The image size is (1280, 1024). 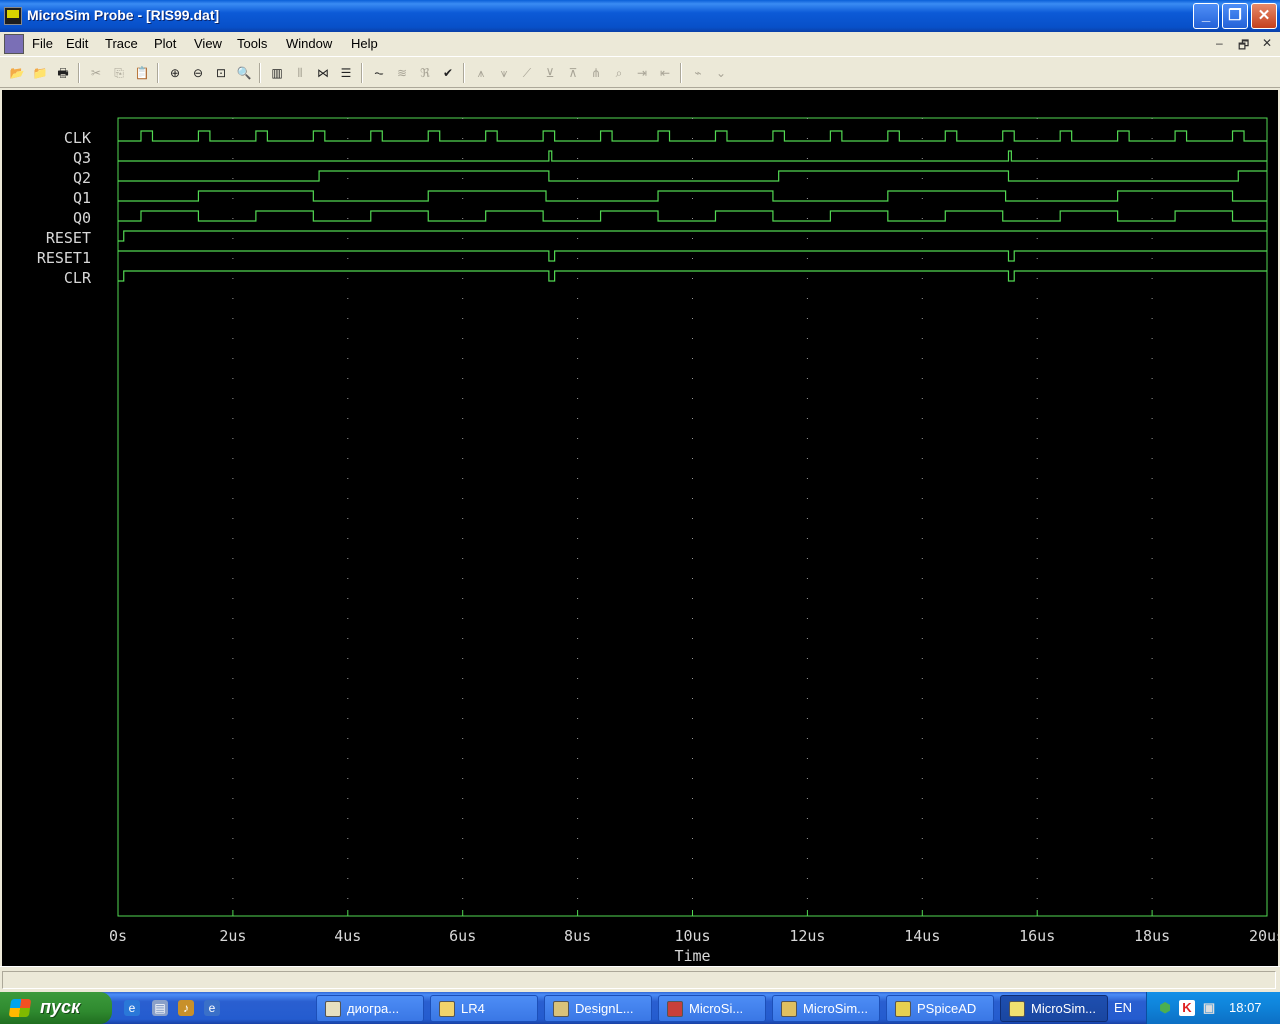 I want to click on menu-help: Help, so click(x=364, y=43).